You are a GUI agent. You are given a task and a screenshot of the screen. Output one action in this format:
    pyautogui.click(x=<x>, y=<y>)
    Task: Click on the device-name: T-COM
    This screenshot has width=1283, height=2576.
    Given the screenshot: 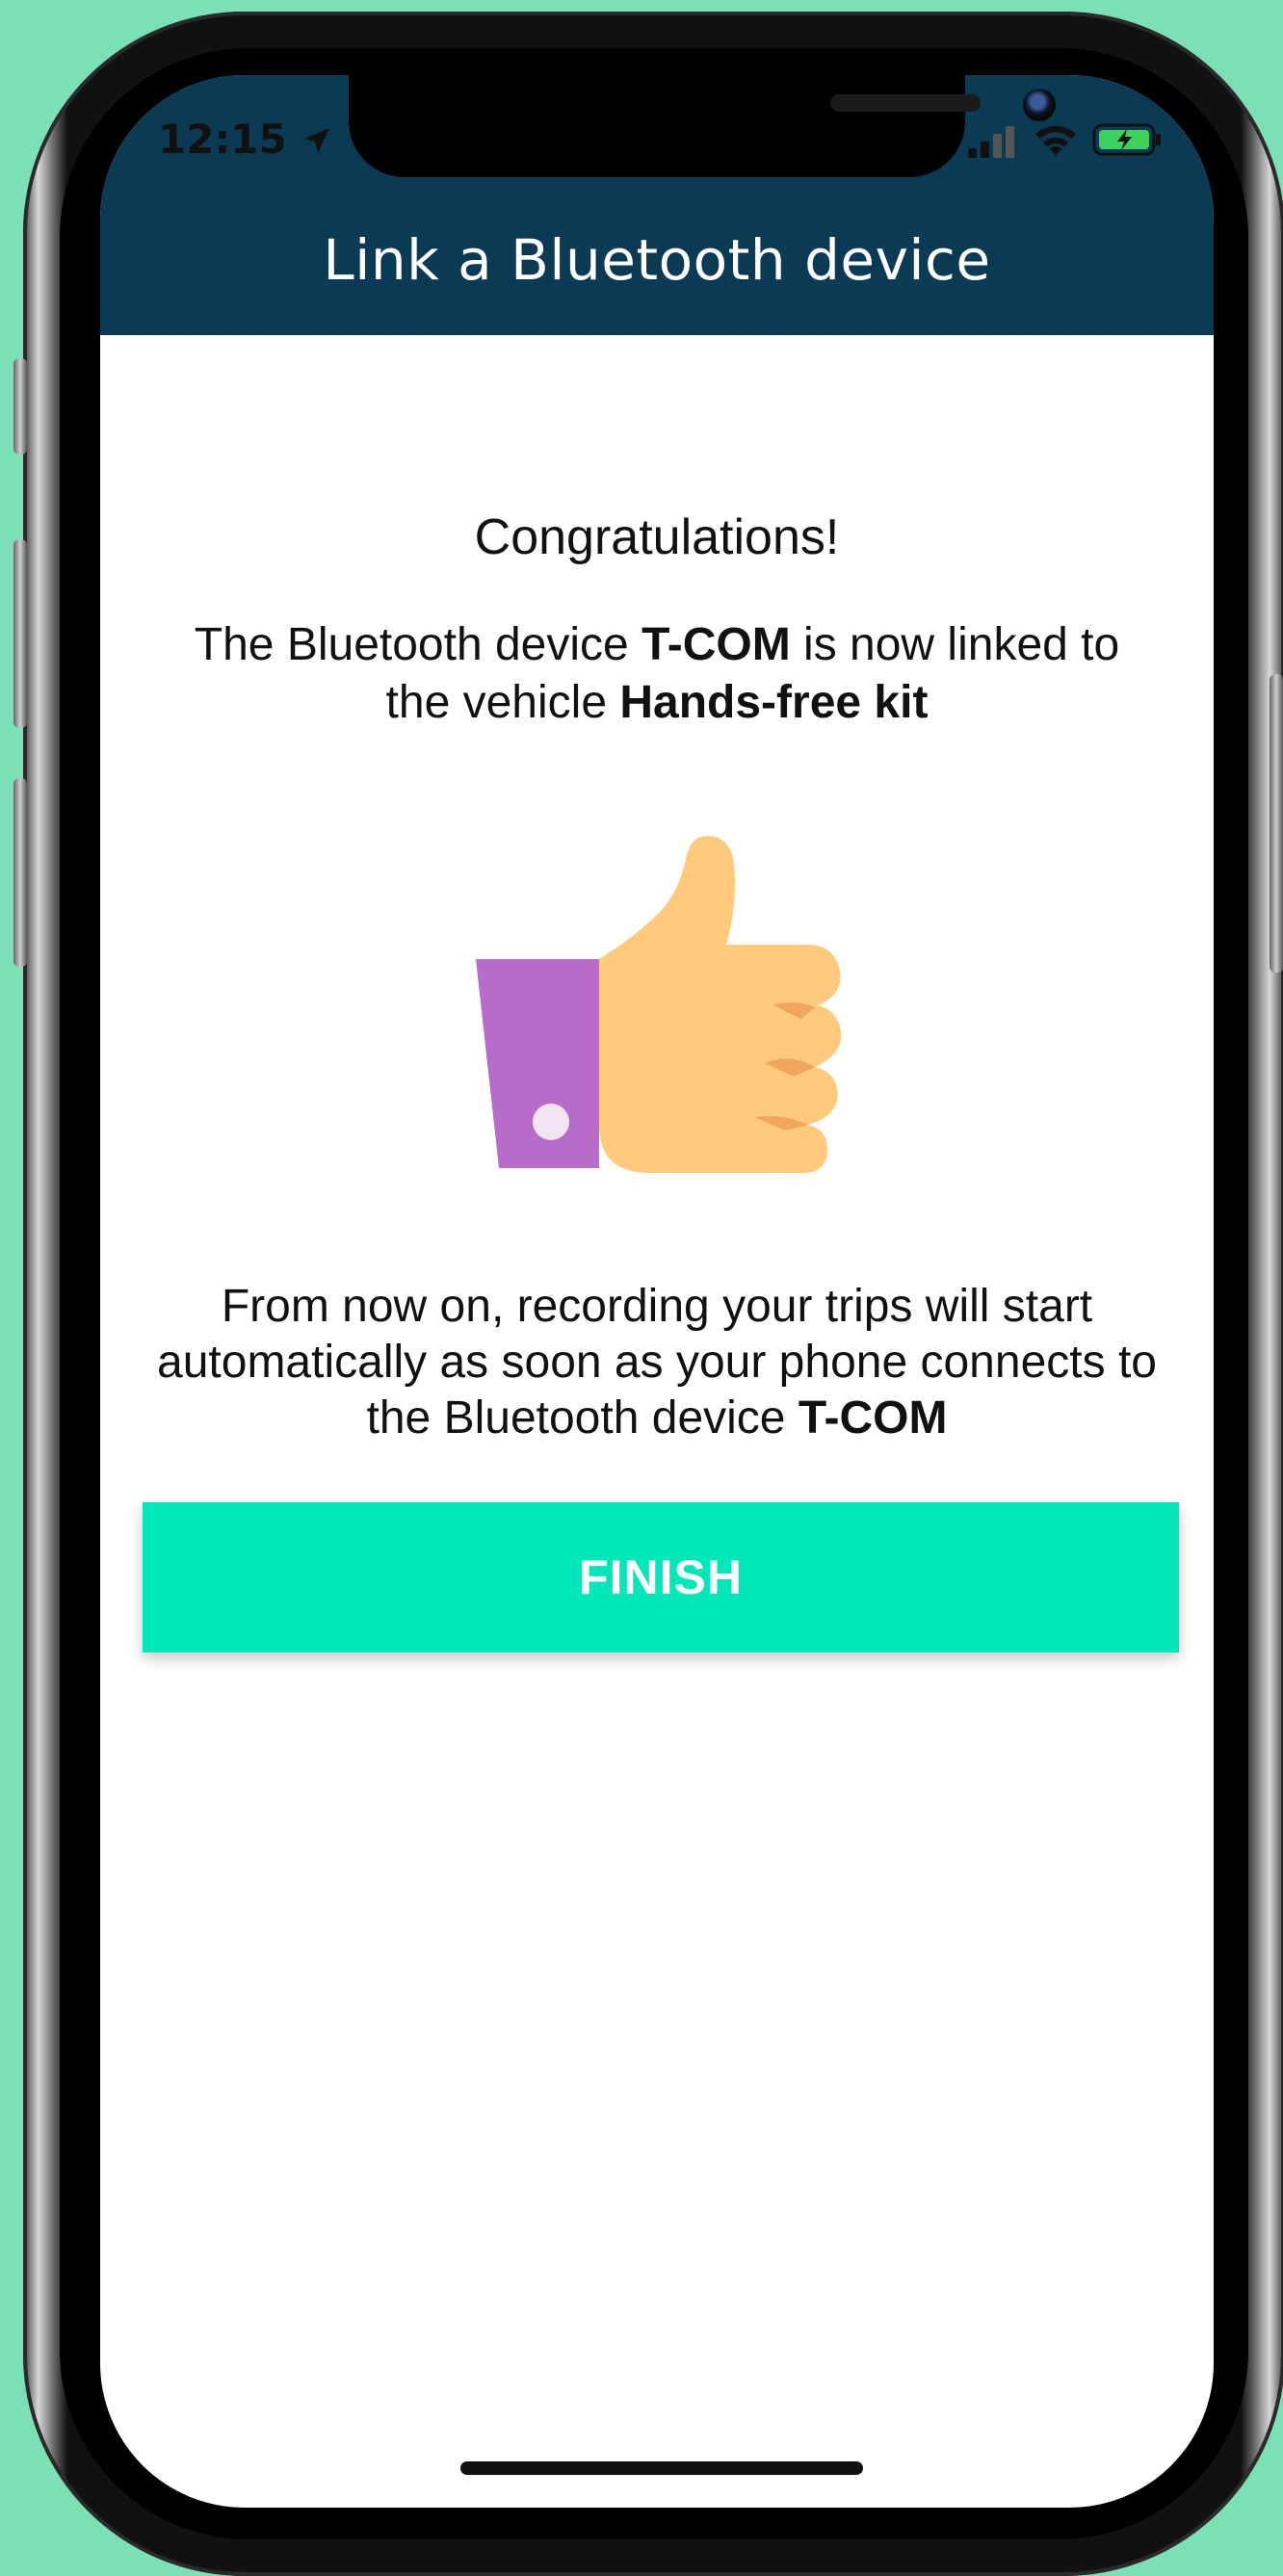 What is the action you would take?
    pyautogui.click(x=716, y=644)
    